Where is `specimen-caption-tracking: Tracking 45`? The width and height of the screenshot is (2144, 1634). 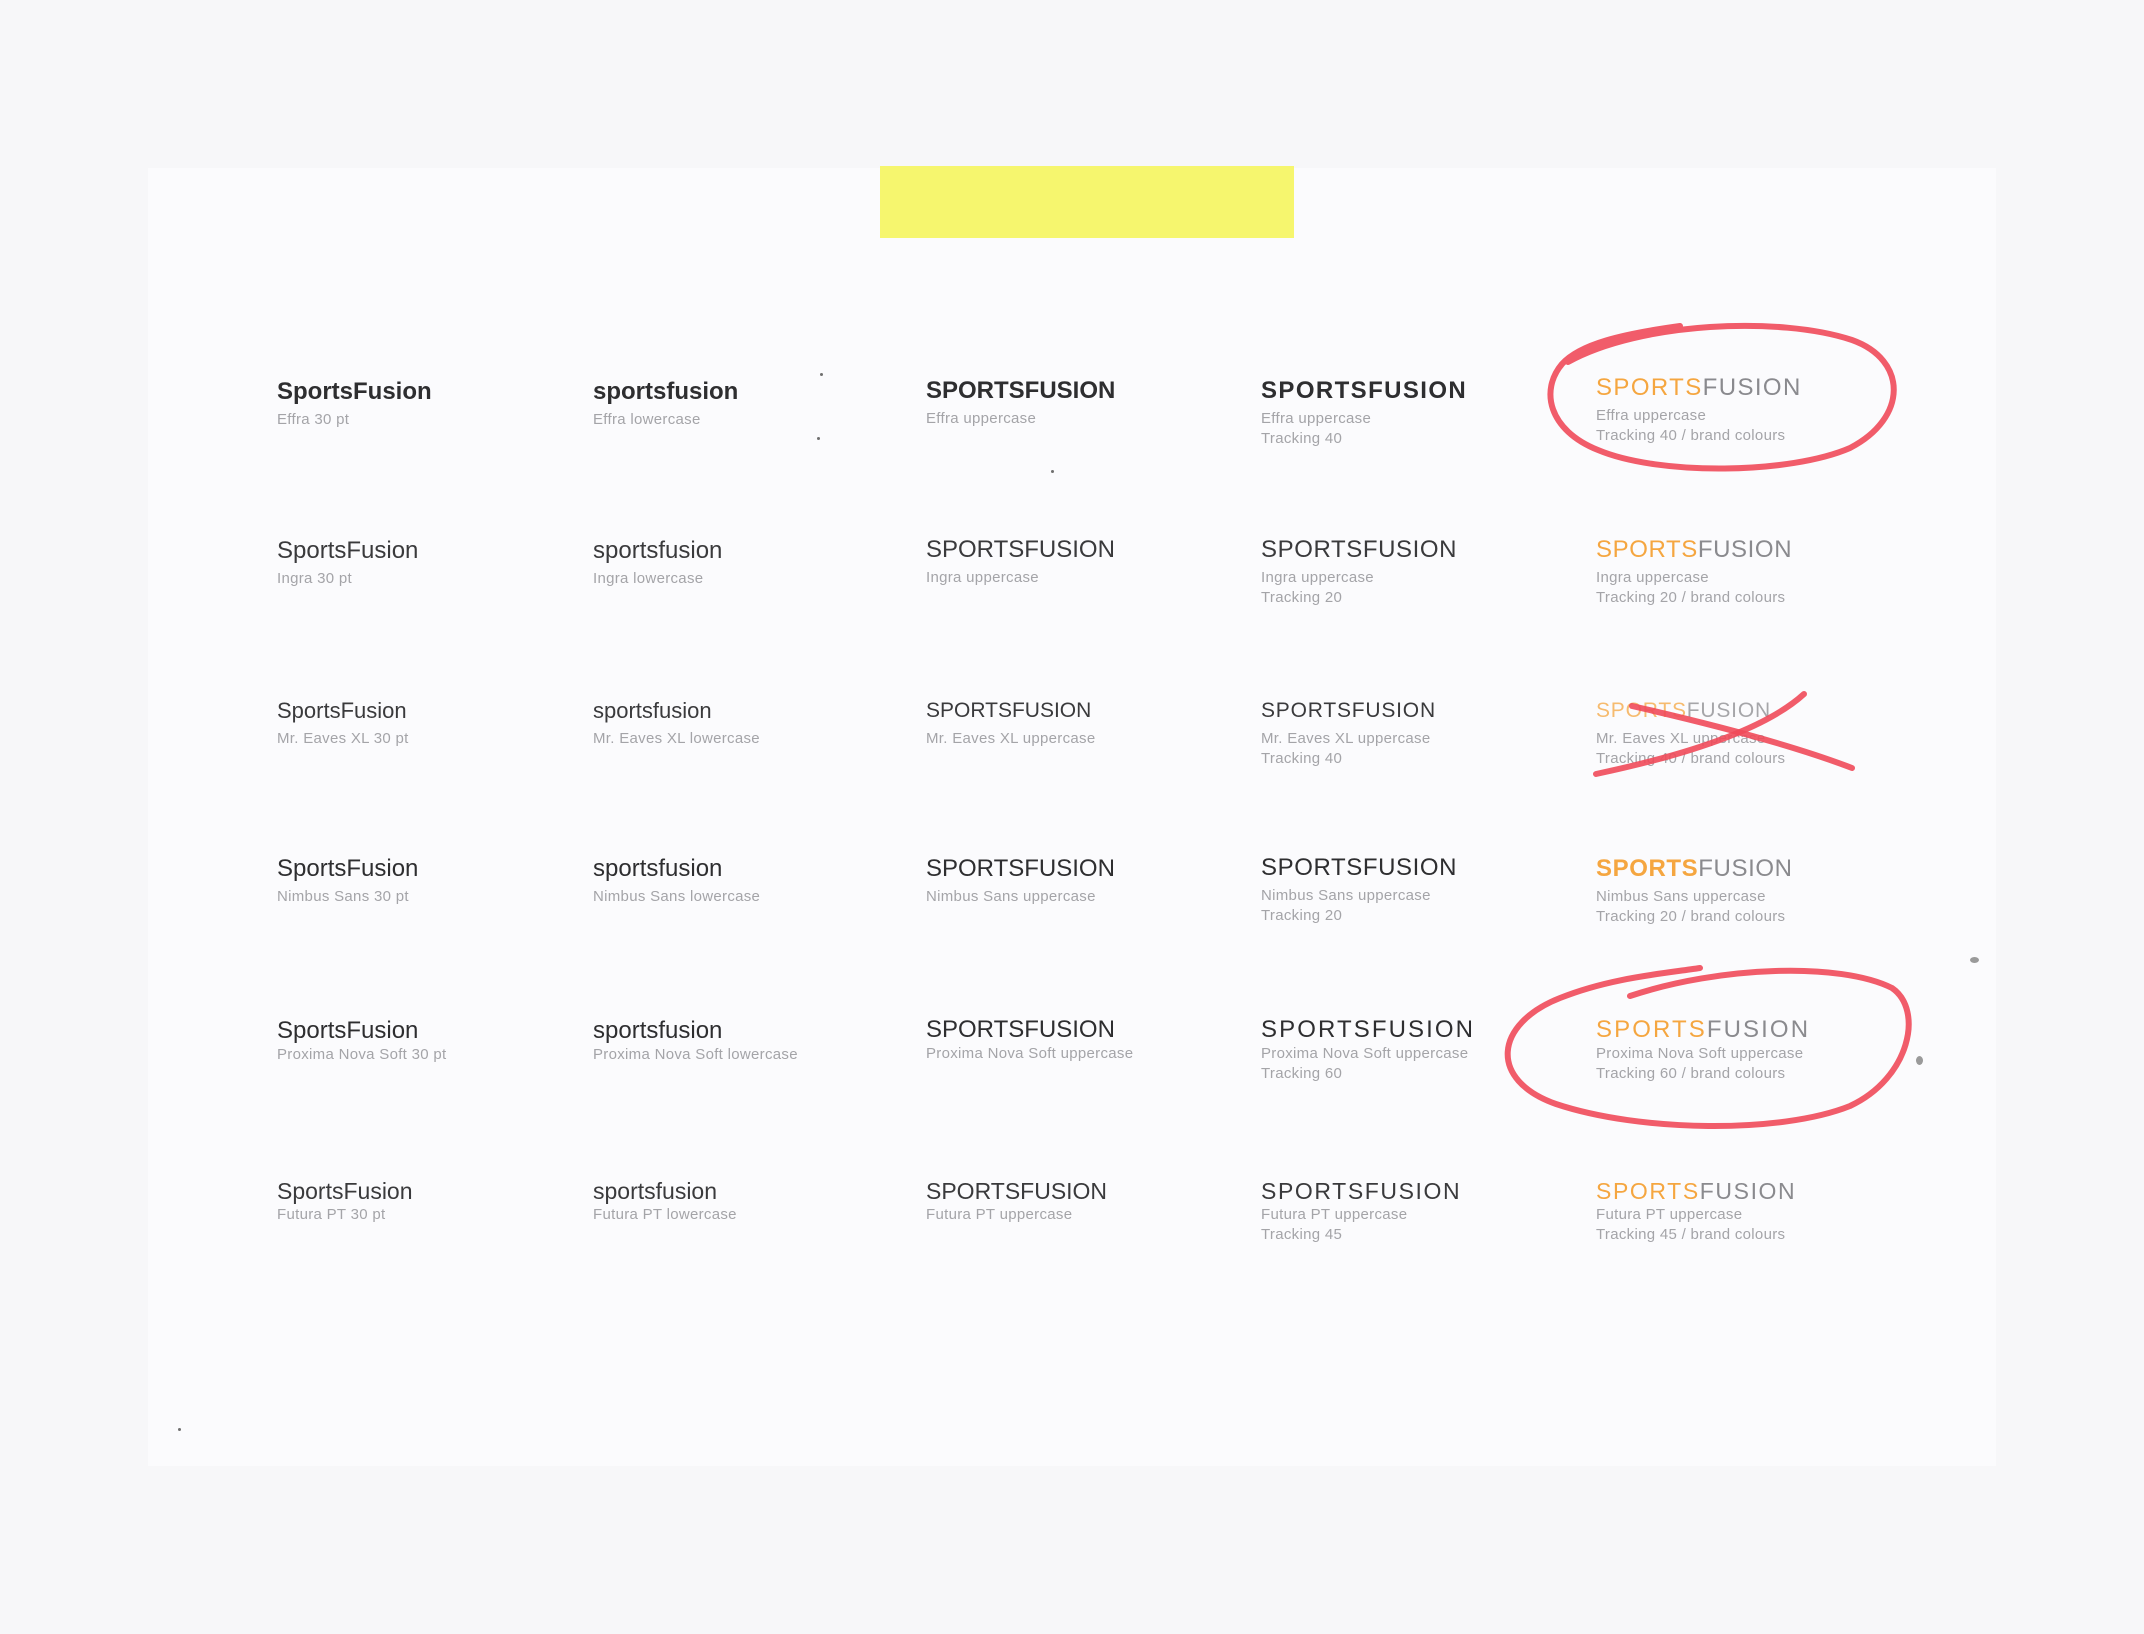 specimen-caption-tracking: Tracking 45 is located at coordinates (1302, 1234).